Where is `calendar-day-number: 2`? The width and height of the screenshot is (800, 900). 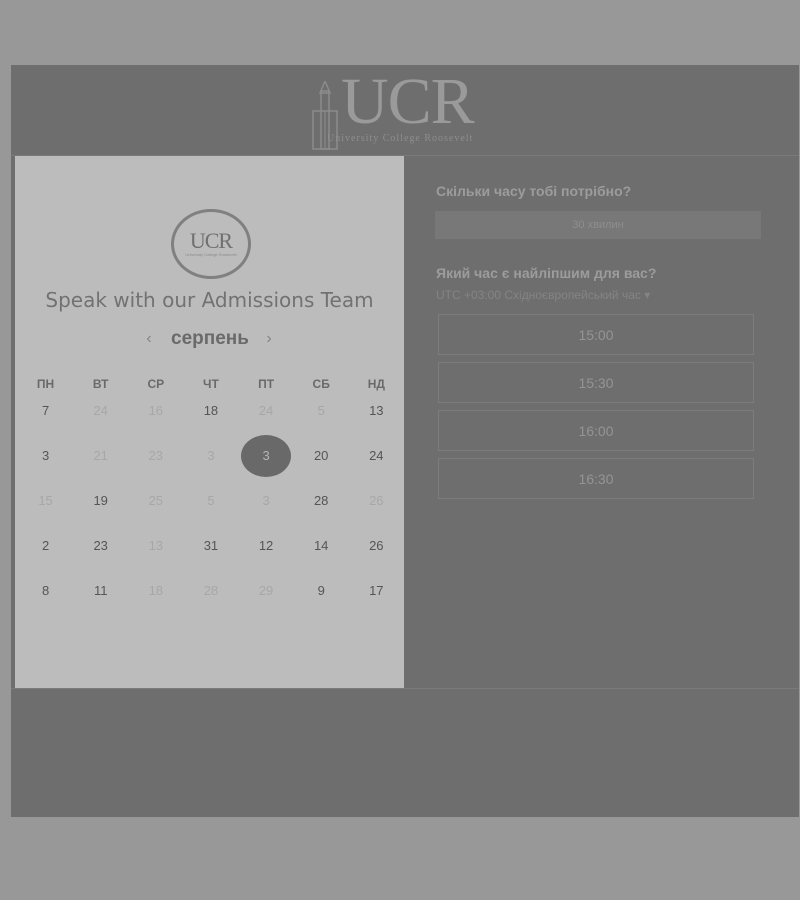 calendar-day-number: 2 is located at coordinates (45, 545).